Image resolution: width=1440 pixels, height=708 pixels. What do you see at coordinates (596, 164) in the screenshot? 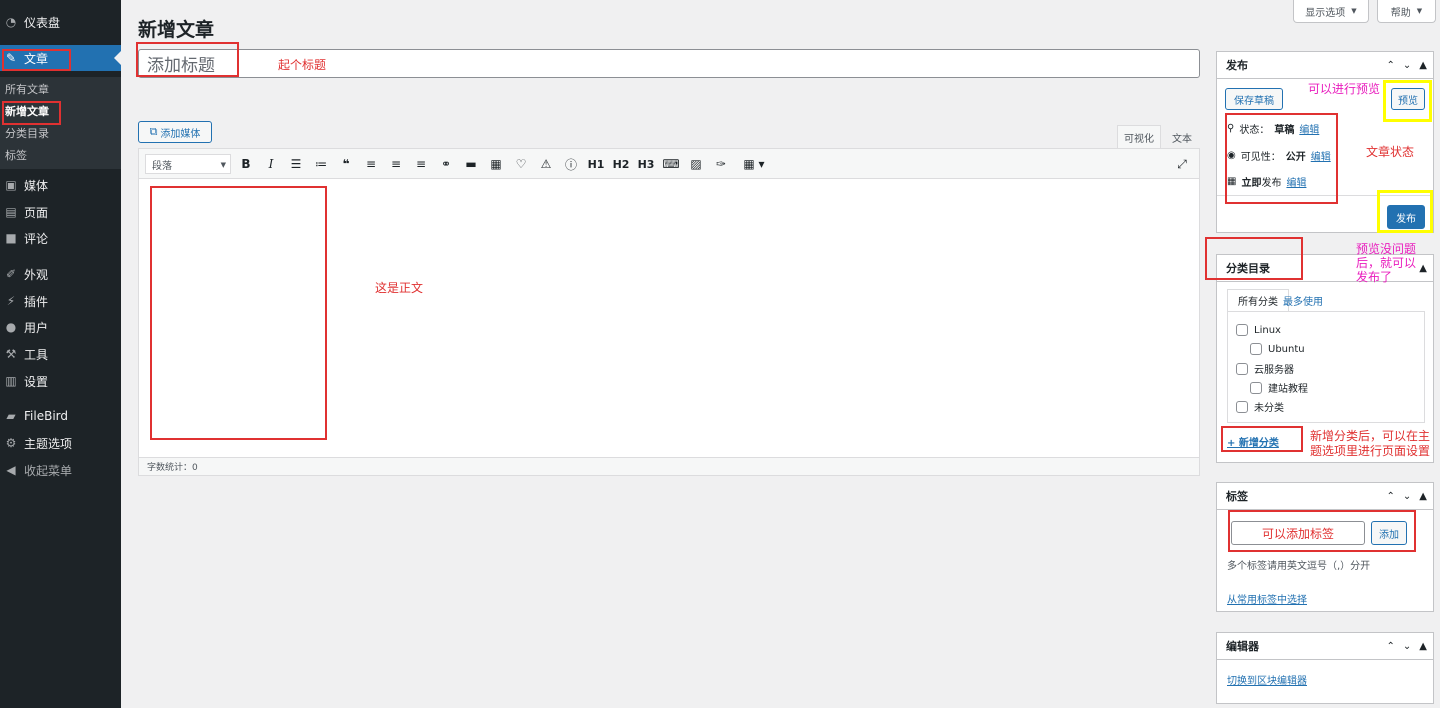
I see `heading1-icon: H1` at bounding box center [596, 164].